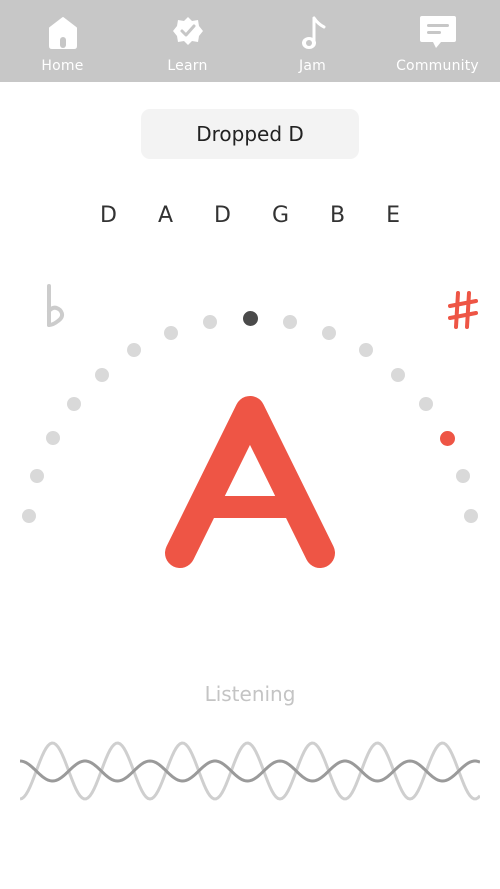  I want to click on tuning-name: Dropped D, so click(250, 134).